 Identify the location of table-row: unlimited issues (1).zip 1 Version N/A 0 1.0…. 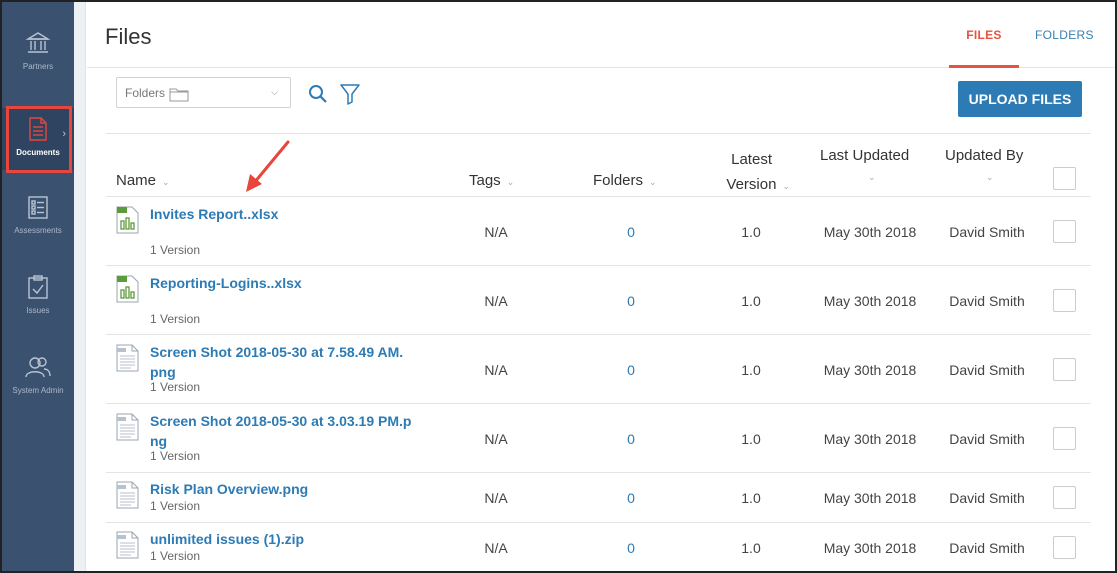
(598, 547).